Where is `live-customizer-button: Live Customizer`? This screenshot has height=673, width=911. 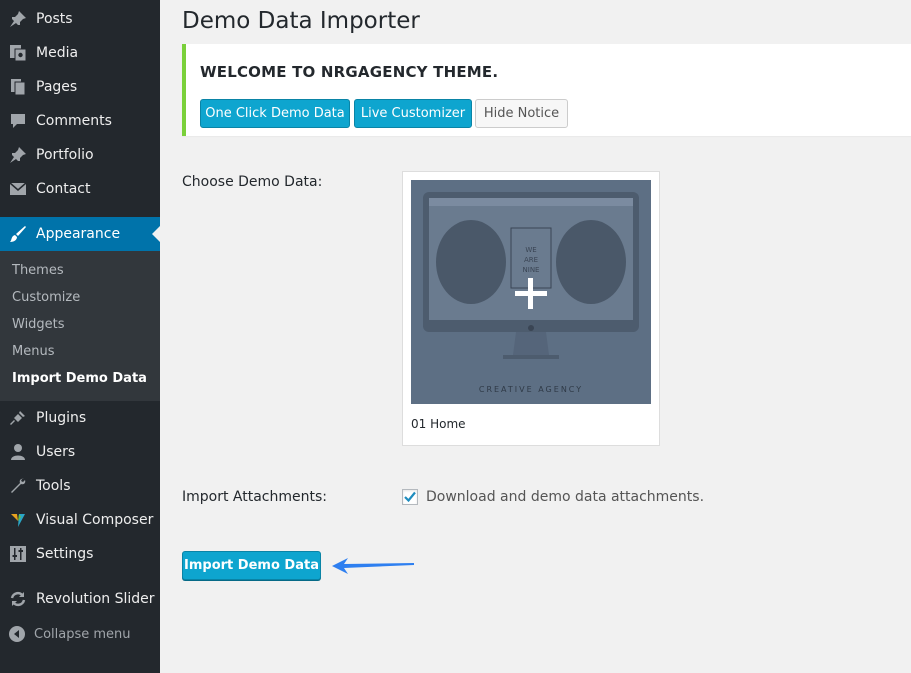
live-customizer-button: Live Customizer is located at coordinates (413, 113).